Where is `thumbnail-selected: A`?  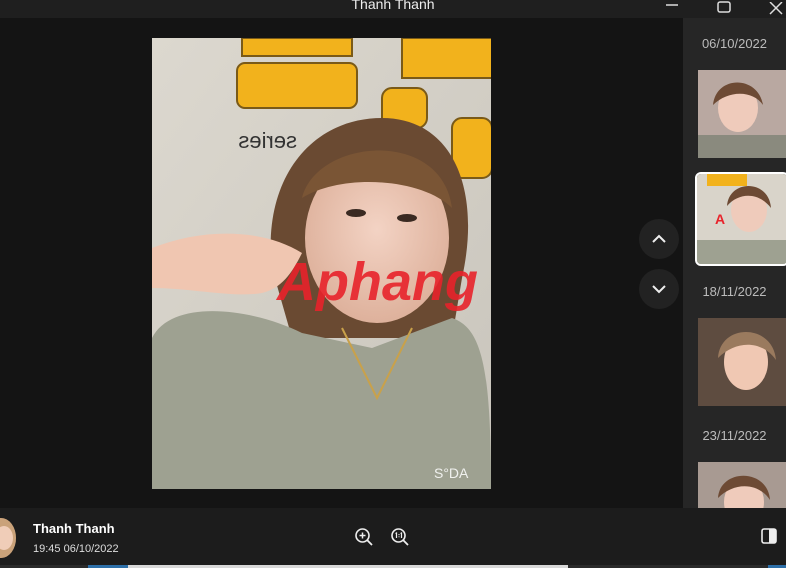 thumbnail-selected: A is located at coordinates (740, 219).